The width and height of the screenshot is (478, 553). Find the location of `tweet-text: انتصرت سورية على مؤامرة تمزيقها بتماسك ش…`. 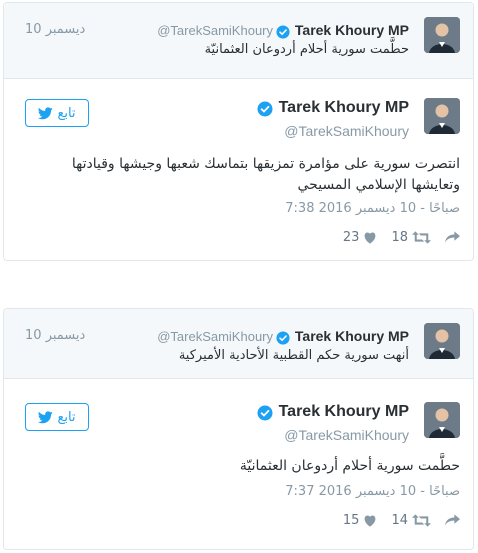

tweet-text: انتصرت سورية على مؤامرة تمزيقها بتماسك ش… is located at coordinates (265, 174).